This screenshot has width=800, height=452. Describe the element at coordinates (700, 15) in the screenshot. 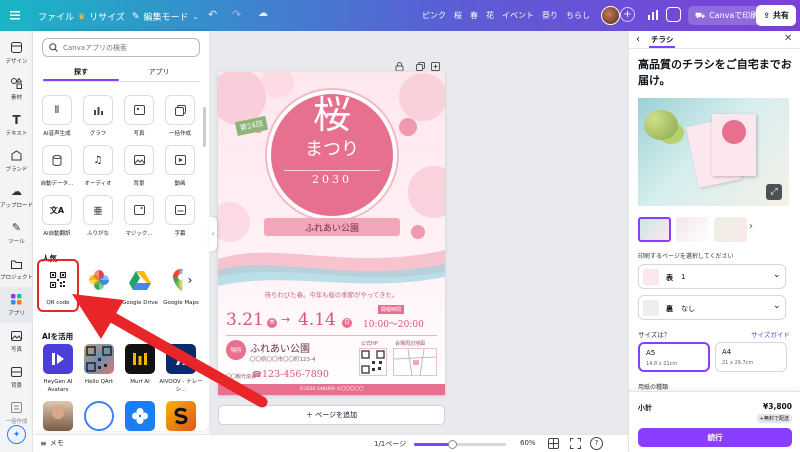

I see `truck-icon: ⛟` at that location.